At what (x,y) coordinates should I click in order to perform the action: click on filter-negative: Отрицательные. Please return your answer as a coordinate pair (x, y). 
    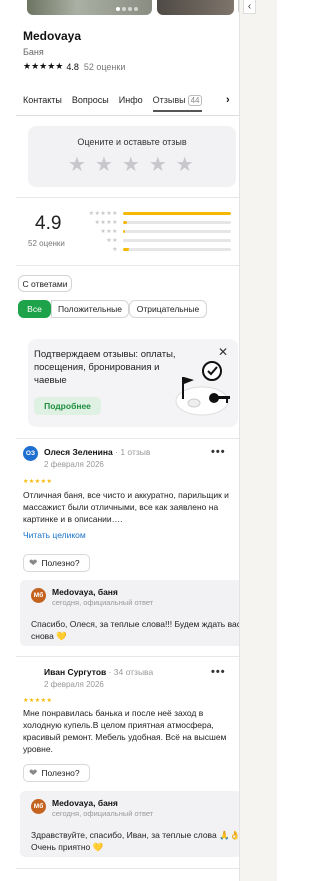
    Looking at the image, I should click on (168, 309).